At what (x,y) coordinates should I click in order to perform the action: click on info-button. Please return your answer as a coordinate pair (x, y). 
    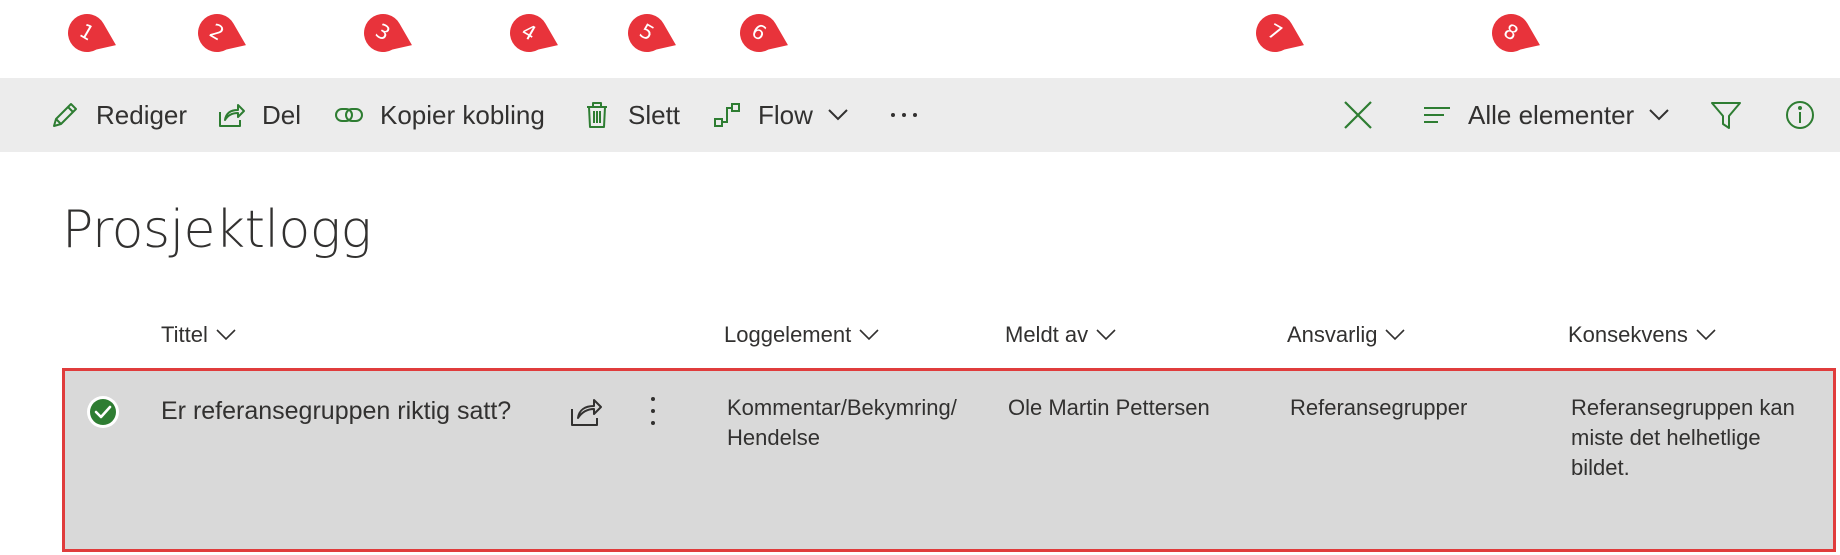
    Looking at the image, I should click on (1800, 115).